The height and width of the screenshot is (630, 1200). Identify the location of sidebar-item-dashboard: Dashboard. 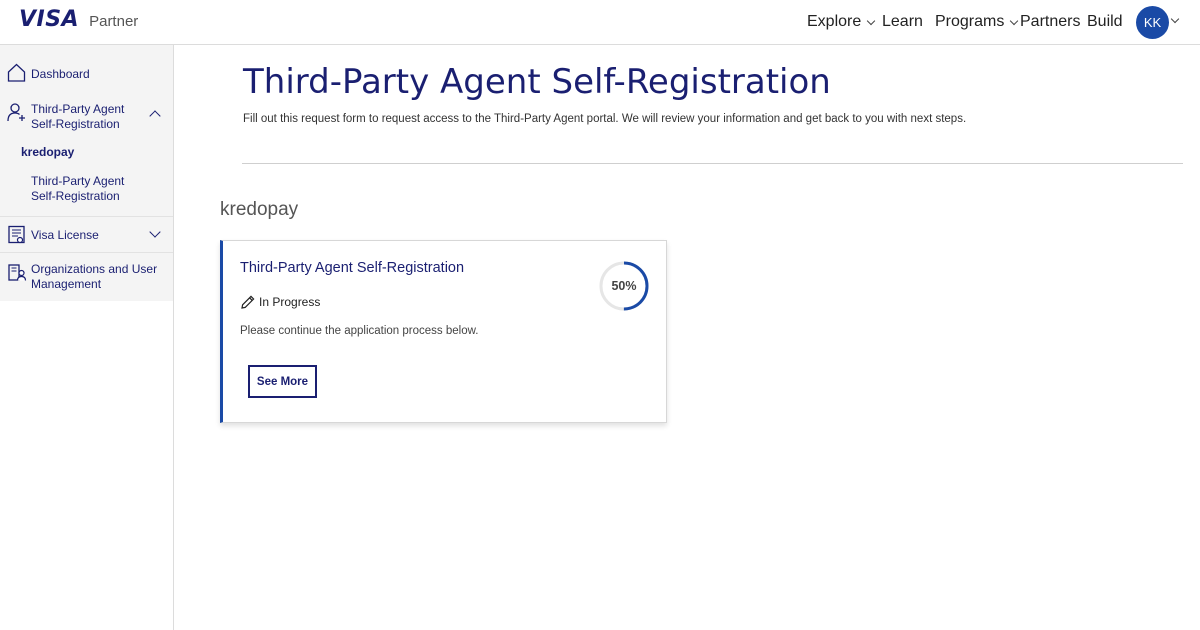
(86, 74).